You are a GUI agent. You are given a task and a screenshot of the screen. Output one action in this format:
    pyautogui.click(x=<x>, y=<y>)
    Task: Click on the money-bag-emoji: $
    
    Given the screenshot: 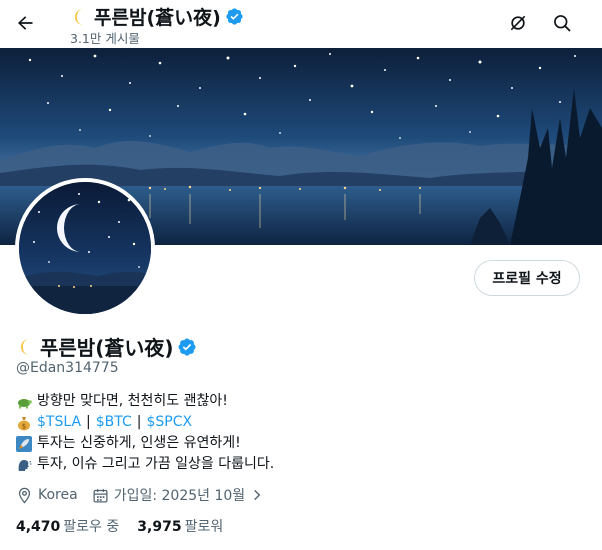 What is the action you would take?
    pyautogui.click(x=24, y=423)
    